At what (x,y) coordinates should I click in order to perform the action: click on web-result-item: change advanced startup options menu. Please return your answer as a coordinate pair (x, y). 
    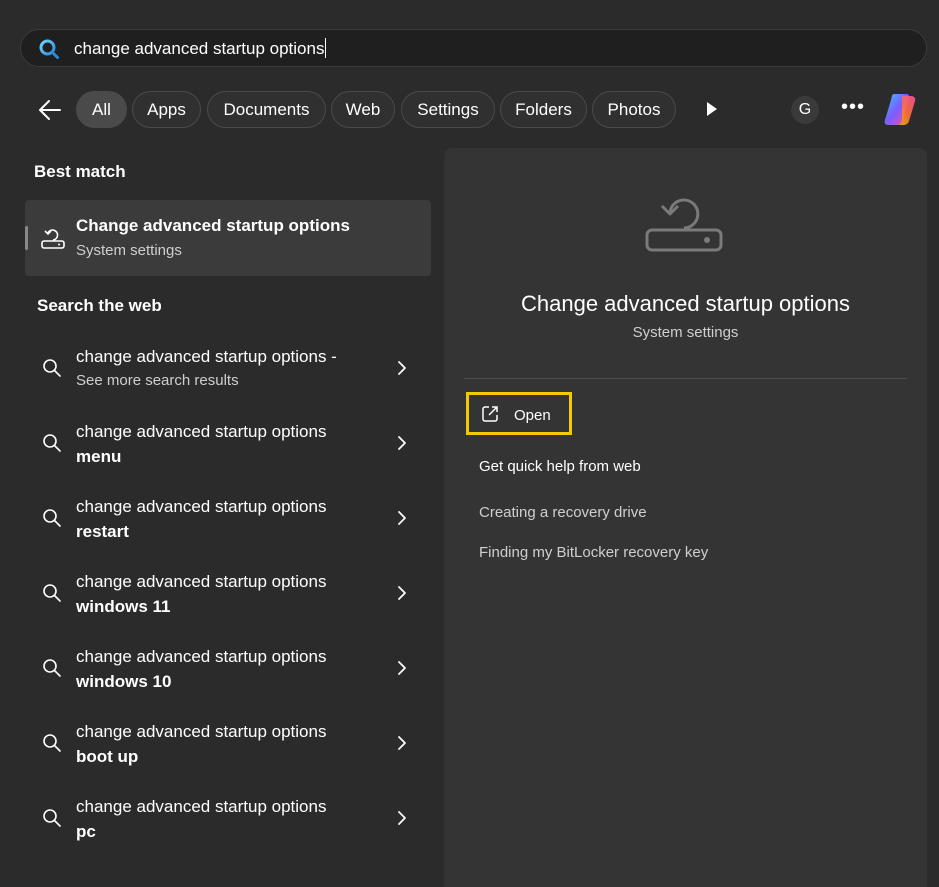
    Looking at the image, I should click on (228, 457).